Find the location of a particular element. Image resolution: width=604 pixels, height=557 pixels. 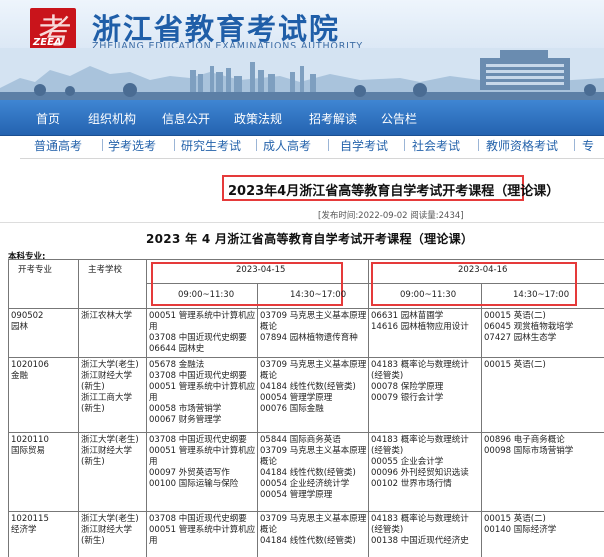

subnav-gaokao: 普通高考 is located at coordinates (58, 145).